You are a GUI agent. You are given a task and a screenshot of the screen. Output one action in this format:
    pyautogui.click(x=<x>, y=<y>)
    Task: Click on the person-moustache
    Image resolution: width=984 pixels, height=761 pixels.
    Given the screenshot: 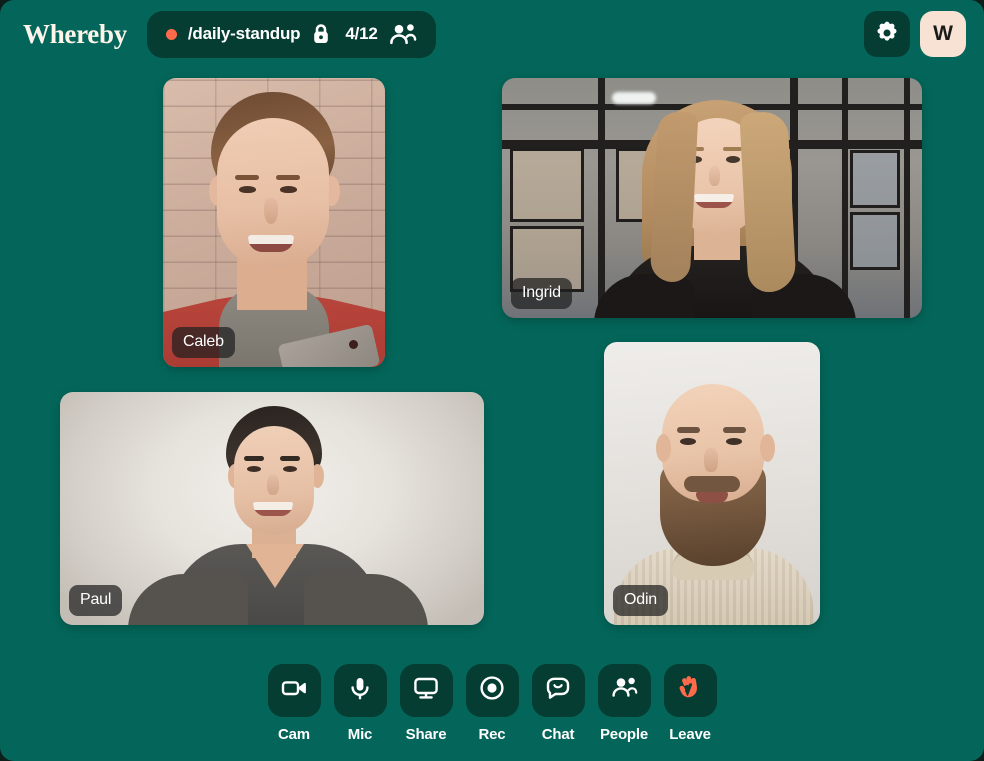 What is the action you would take?
    pyautogui.click(x=712, y=484)
    